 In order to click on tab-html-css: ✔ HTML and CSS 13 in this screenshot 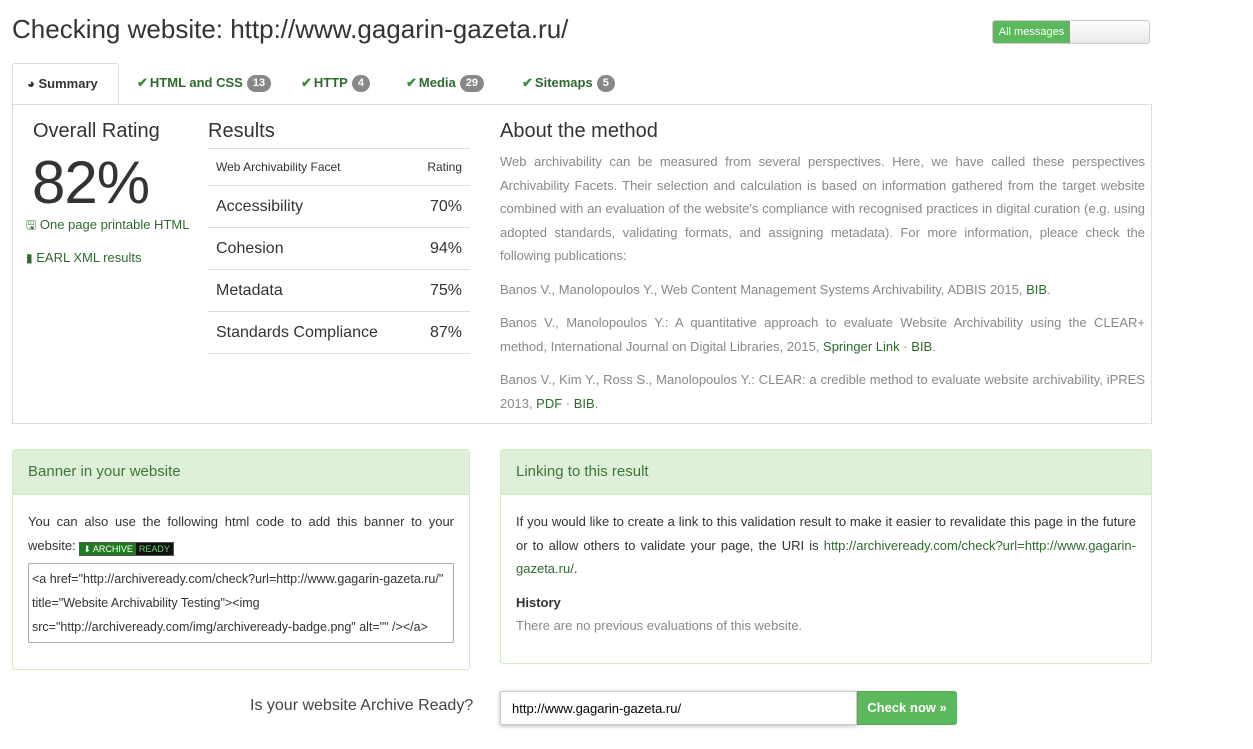, I will do `click(204, 83)`.